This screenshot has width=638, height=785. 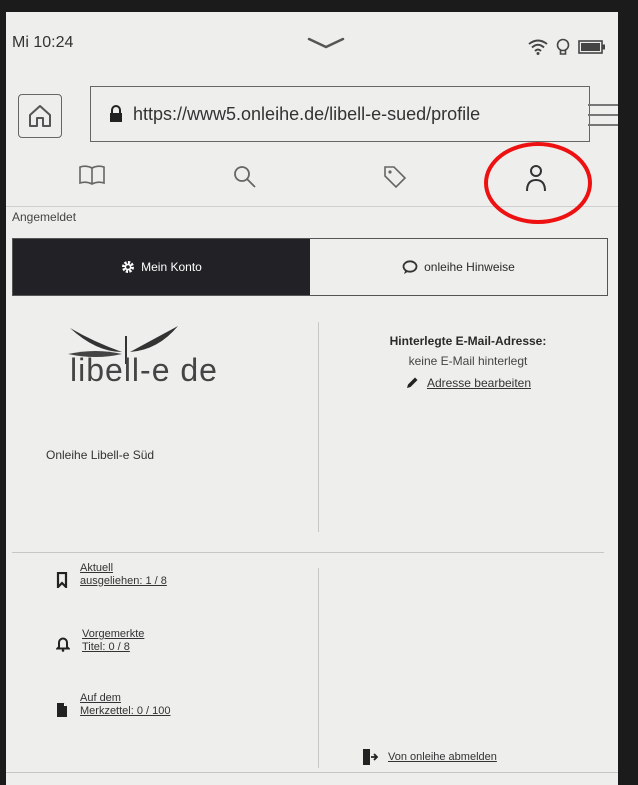 What do you see at coordinates (123, 574) in the screenshot?
I see `stat-borrowed-link: Aktuell ausgeliehen: 1 / 8` at bounding box center [123, 574].